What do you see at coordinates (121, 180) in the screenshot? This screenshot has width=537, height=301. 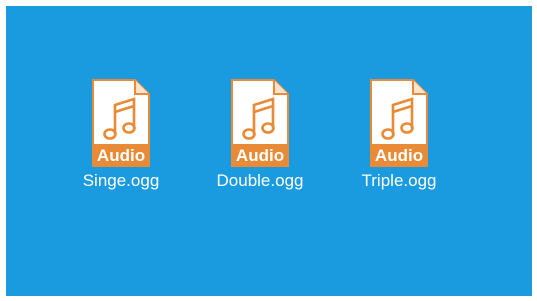 I see `file-name-label: Singe.ogg` at bounding box center [121, 180].